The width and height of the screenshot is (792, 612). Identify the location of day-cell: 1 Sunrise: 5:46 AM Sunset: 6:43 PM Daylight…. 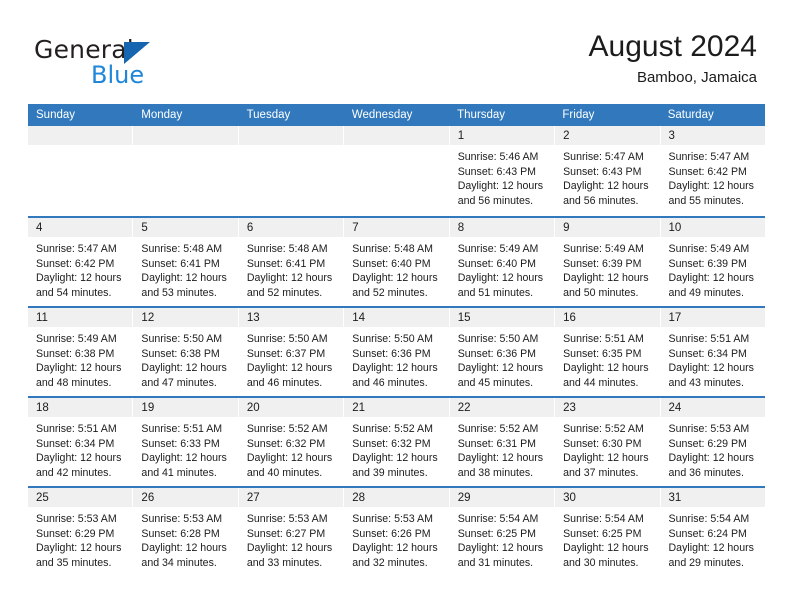
(502, 171).